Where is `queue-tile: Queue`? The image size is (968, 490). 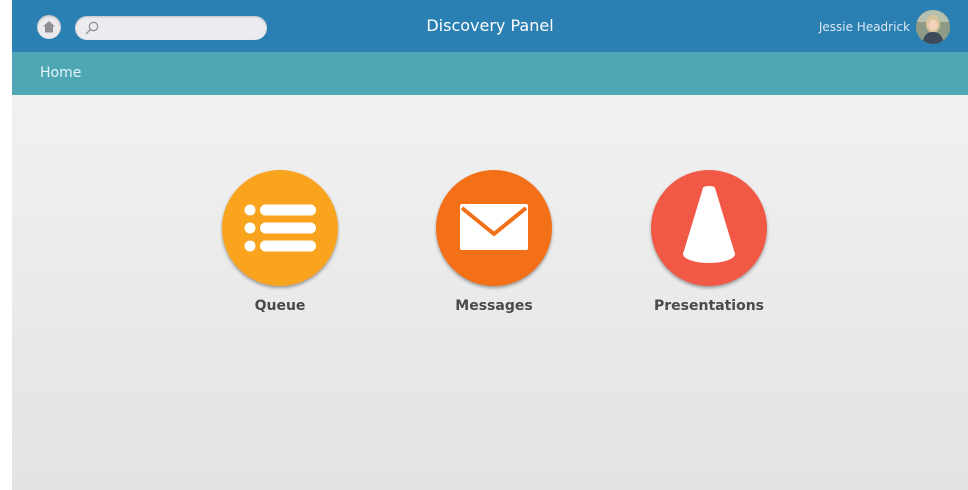
queue-tile: Queue is located at coordinates (280, 242).